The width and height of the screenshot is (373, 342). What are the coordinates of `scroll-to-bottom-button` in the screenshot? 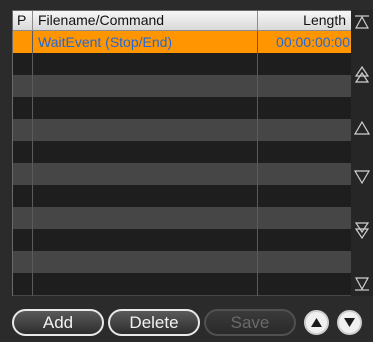 It's located at (362, 284).